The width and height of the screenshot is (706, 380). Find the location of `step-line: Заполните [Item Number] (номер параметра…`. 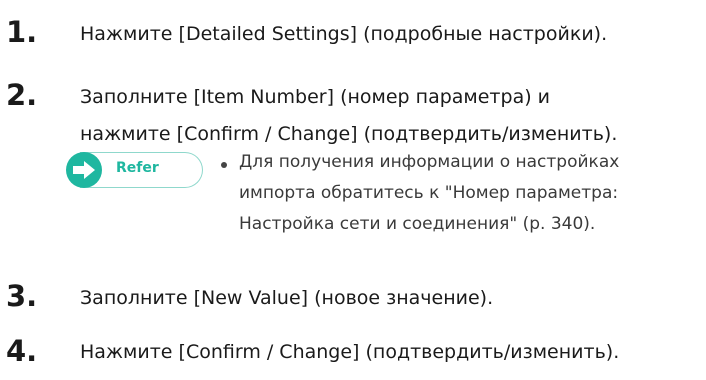

step-line: Заполните [Item Number] (номер параметра… is located at coordinates (315, 97).